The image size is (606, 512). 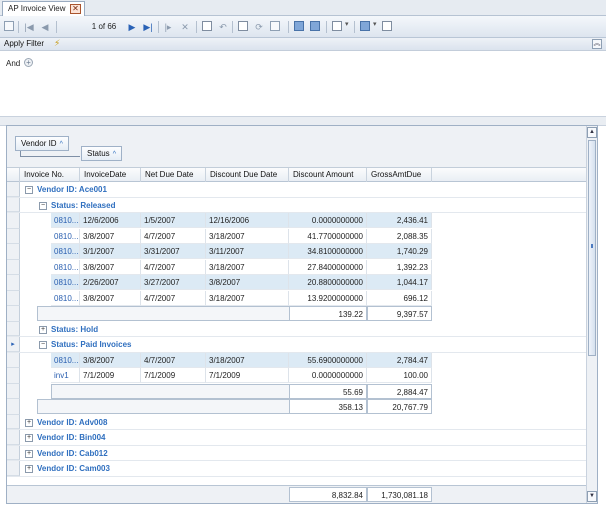 What do you see at coordinates (110, 282) in the screenshot?
I see `cell-invoice-date: 2/26/2007` at bounding box center [110, 282].